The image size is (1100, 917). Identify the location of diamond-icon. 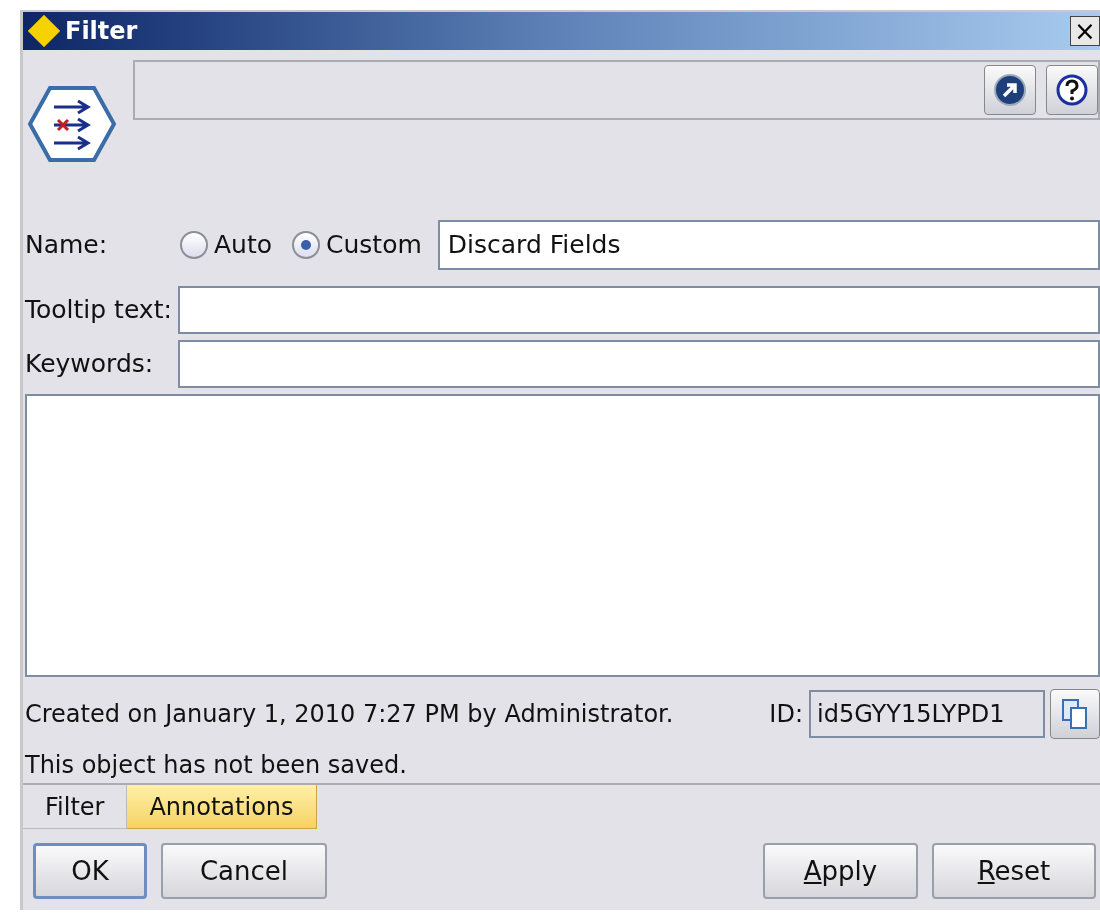
(44, 31).